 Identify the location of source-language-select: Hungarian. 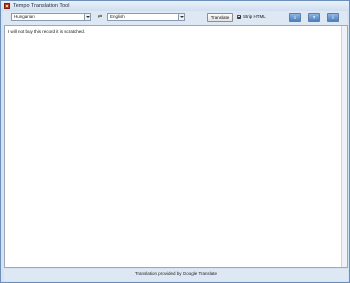
(51, 17).